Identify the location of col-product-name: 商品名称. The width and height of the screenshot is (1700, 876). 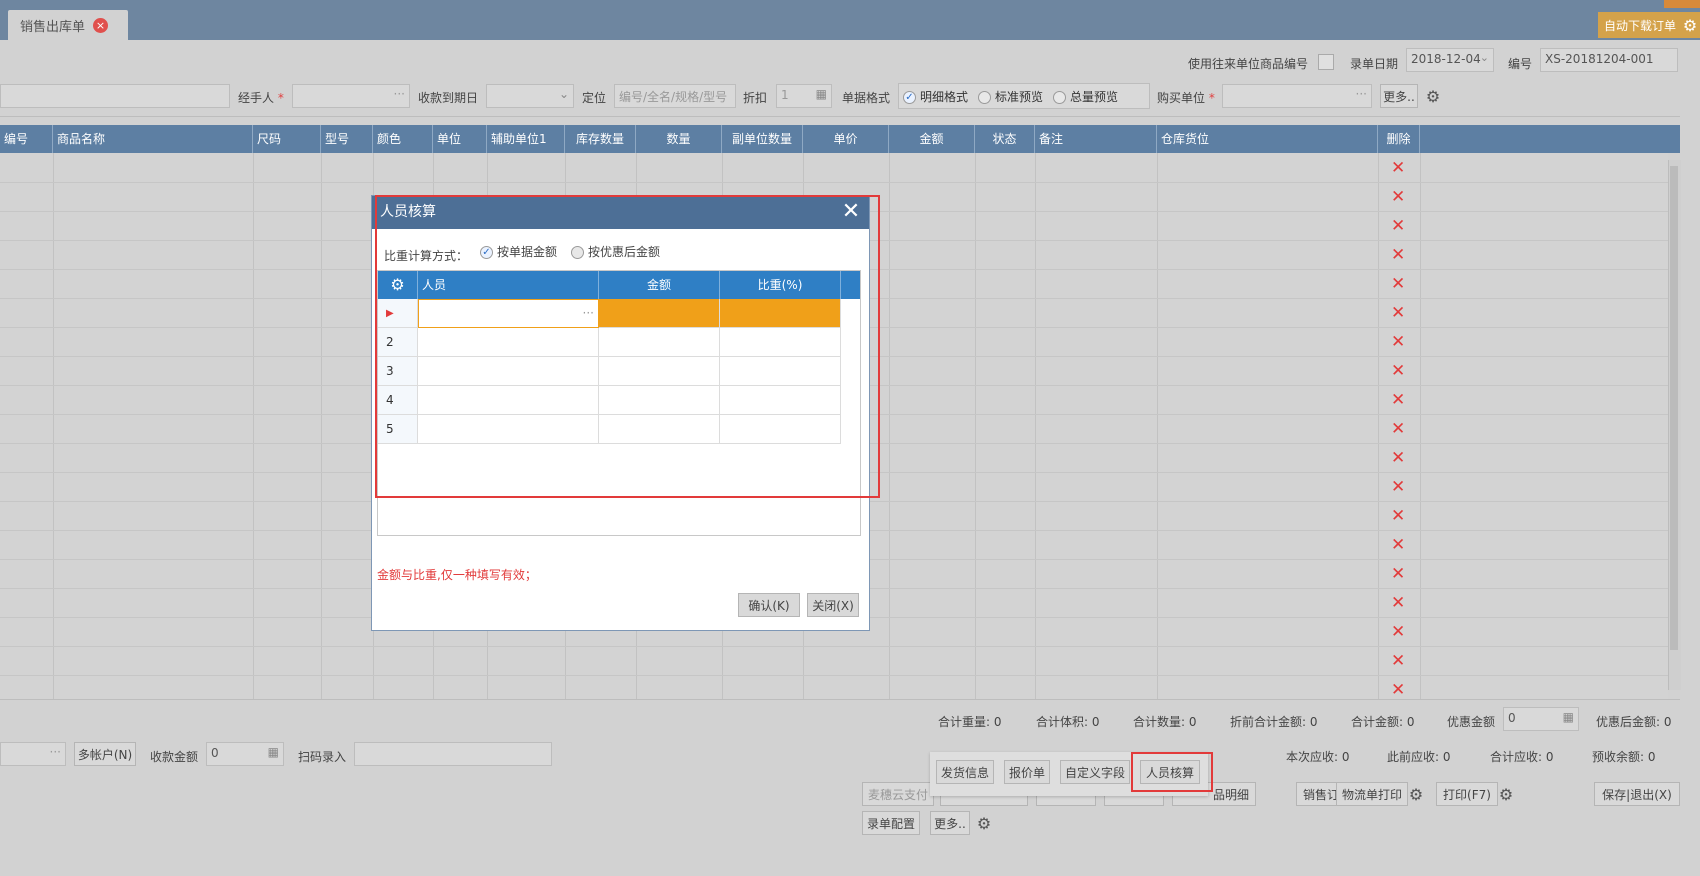
(153, 139).